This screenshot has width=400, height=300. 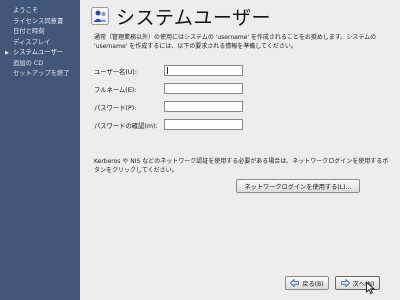 I want to click on sidebar-item-welcome: ようこそ, so click(x=40, y=11).